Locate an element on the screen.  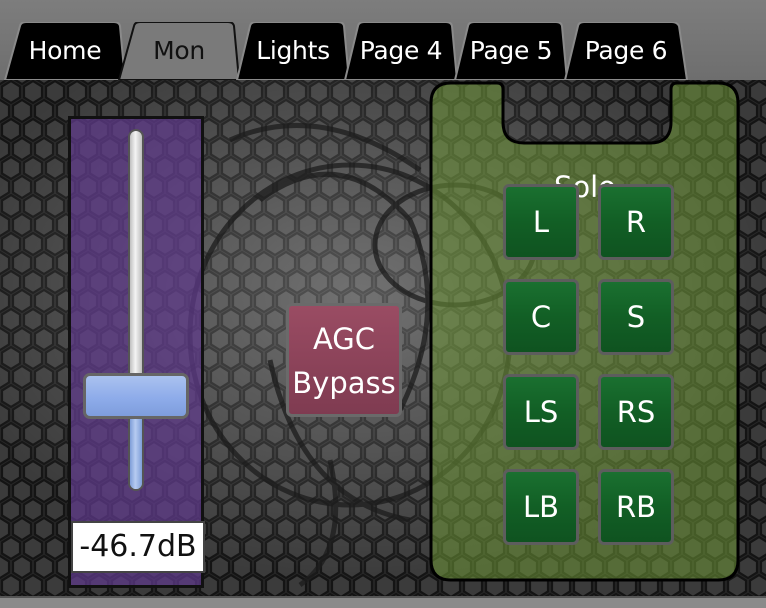
solo-button-s: S is located at coordinates (636, 317).